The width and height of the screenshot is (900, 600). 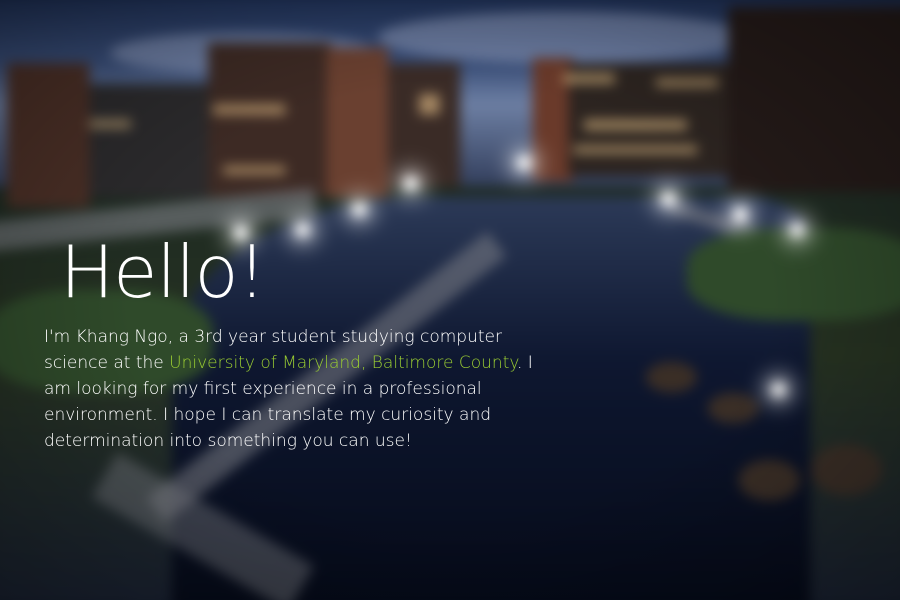 What do you see at coordinates (343, 363) in the screenshot?
I see `university-link: University of Maryland, Baltimore County` at bounding box center [343, 363].